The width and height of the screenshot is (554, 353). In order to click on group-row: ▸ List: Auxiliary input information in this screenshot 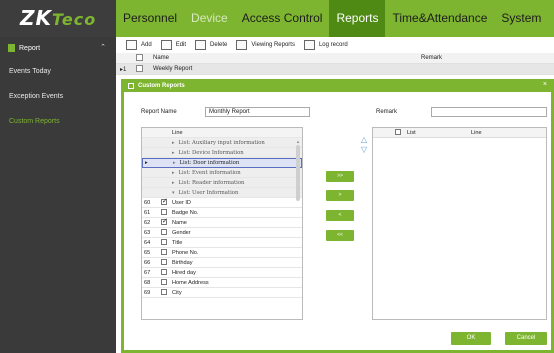, I will do `click(222, 143)`.